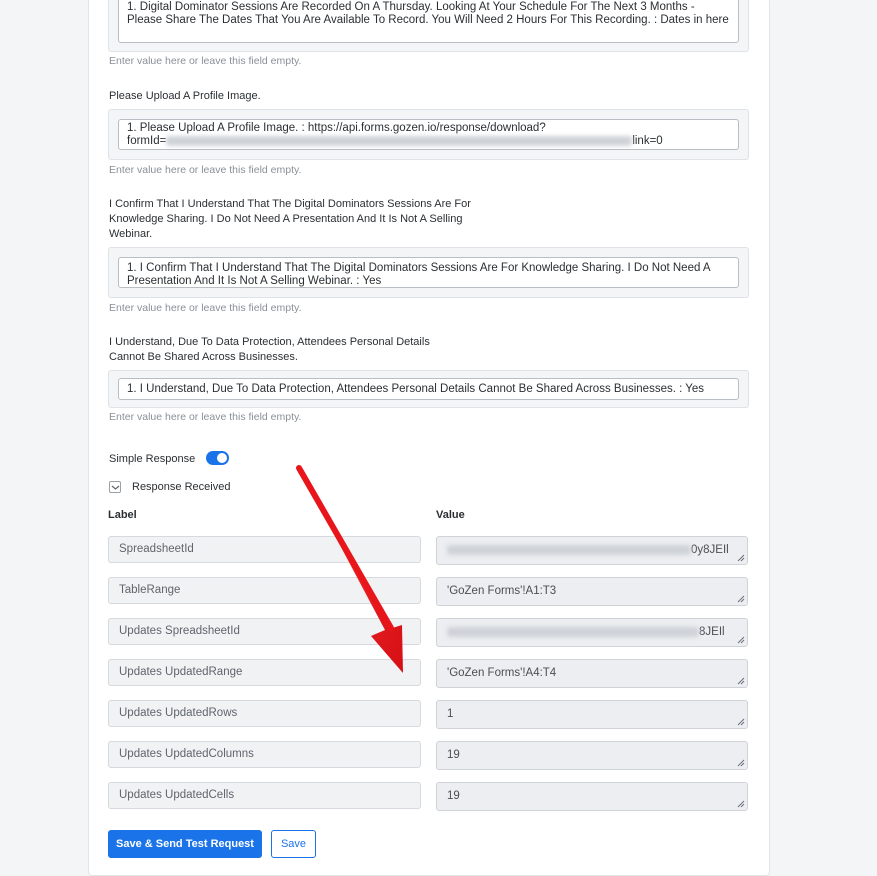 This screenshot has width=877, height=876. Describe the element at coordinates (122, 515) in the screenshot. I see `label-column-header: Label` at that location.